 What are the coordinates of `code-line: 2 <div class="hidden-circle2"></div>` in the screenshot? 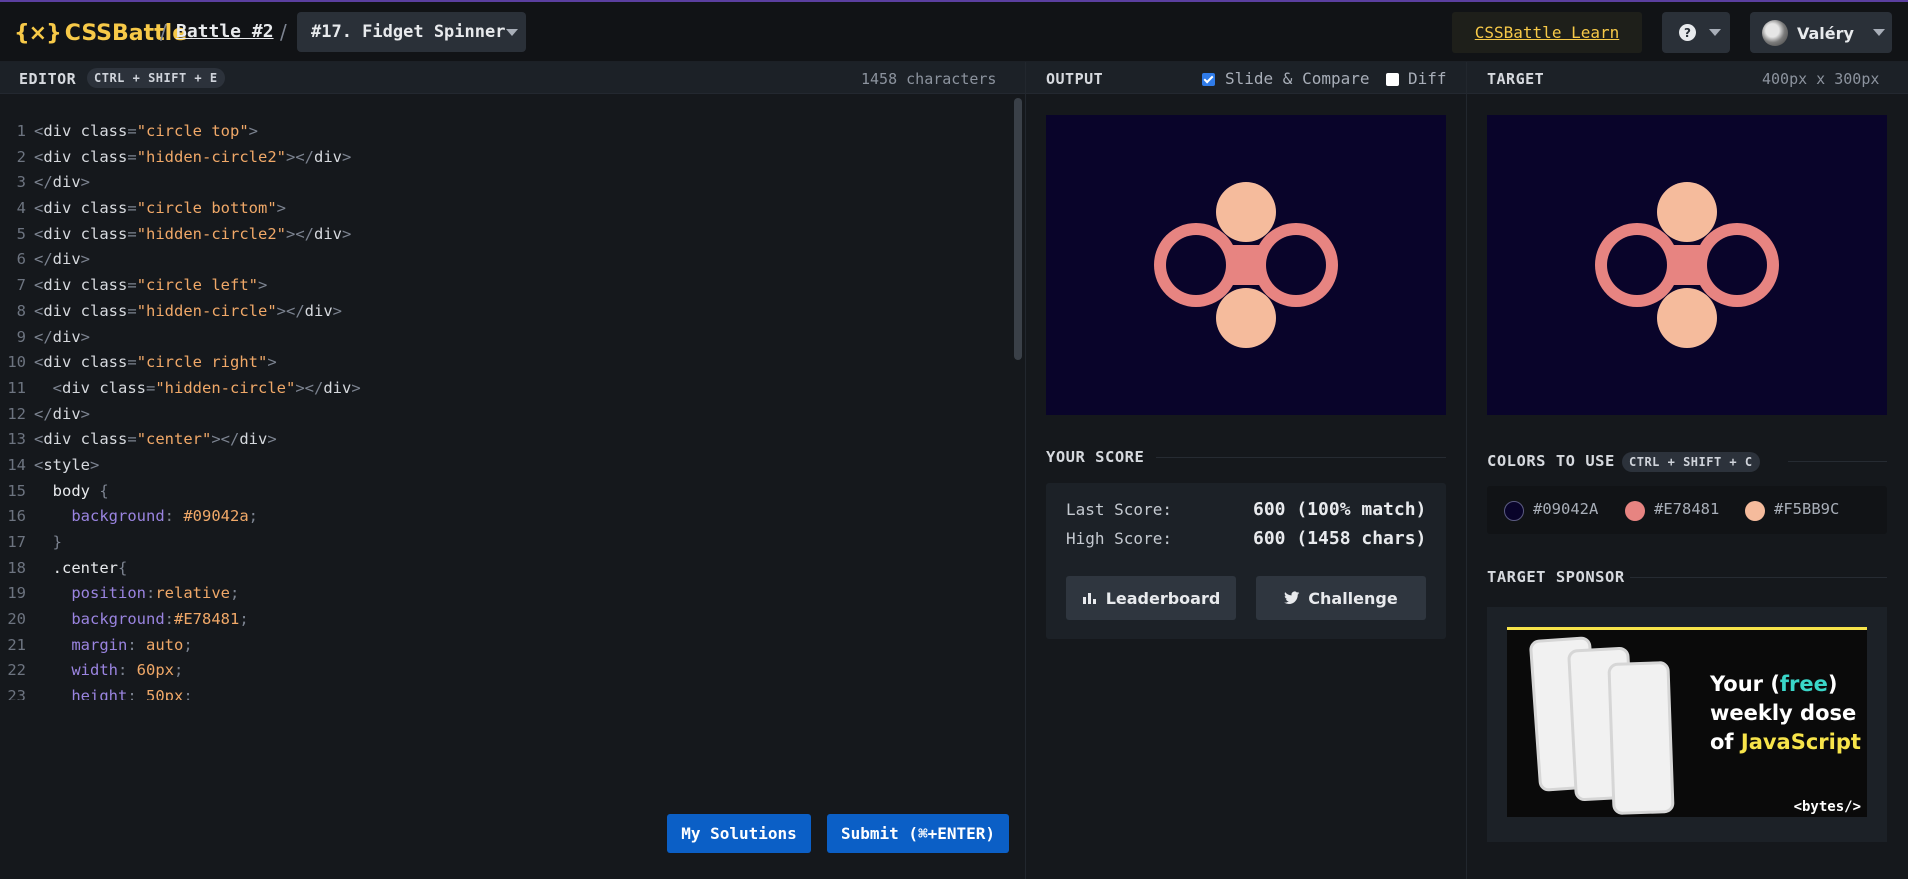 It's located at (505, 158).